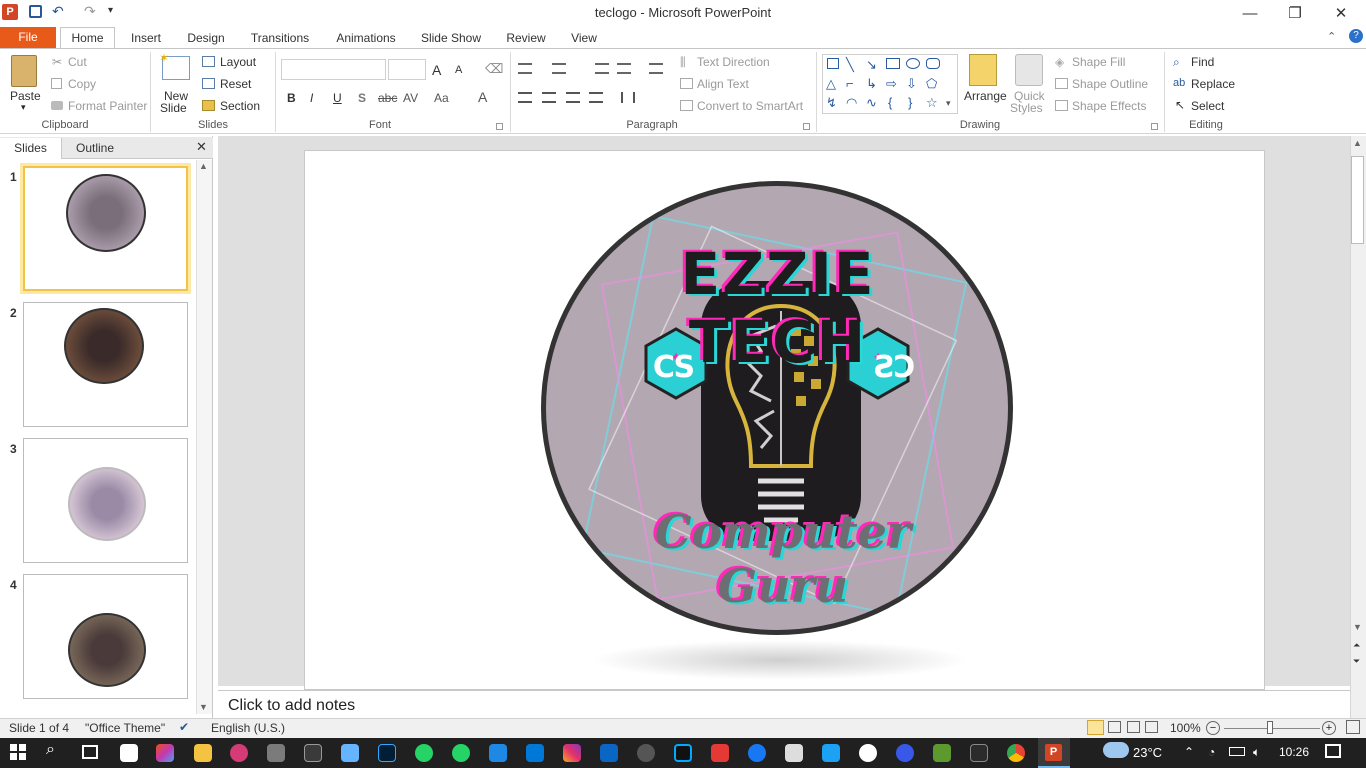  What do you see at coordinates (596, 97) in the screenshot?
I see `justify-icon` at bounding box center [596, 97].